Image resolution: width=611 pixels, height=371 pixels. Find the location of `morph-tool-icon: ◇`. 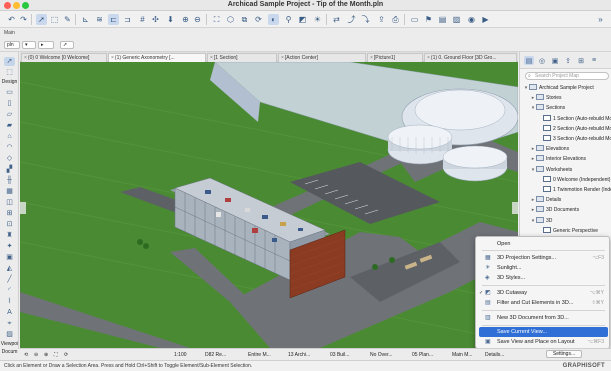

morph-tool-icon: ◇ is located at coordinates (9, 158).